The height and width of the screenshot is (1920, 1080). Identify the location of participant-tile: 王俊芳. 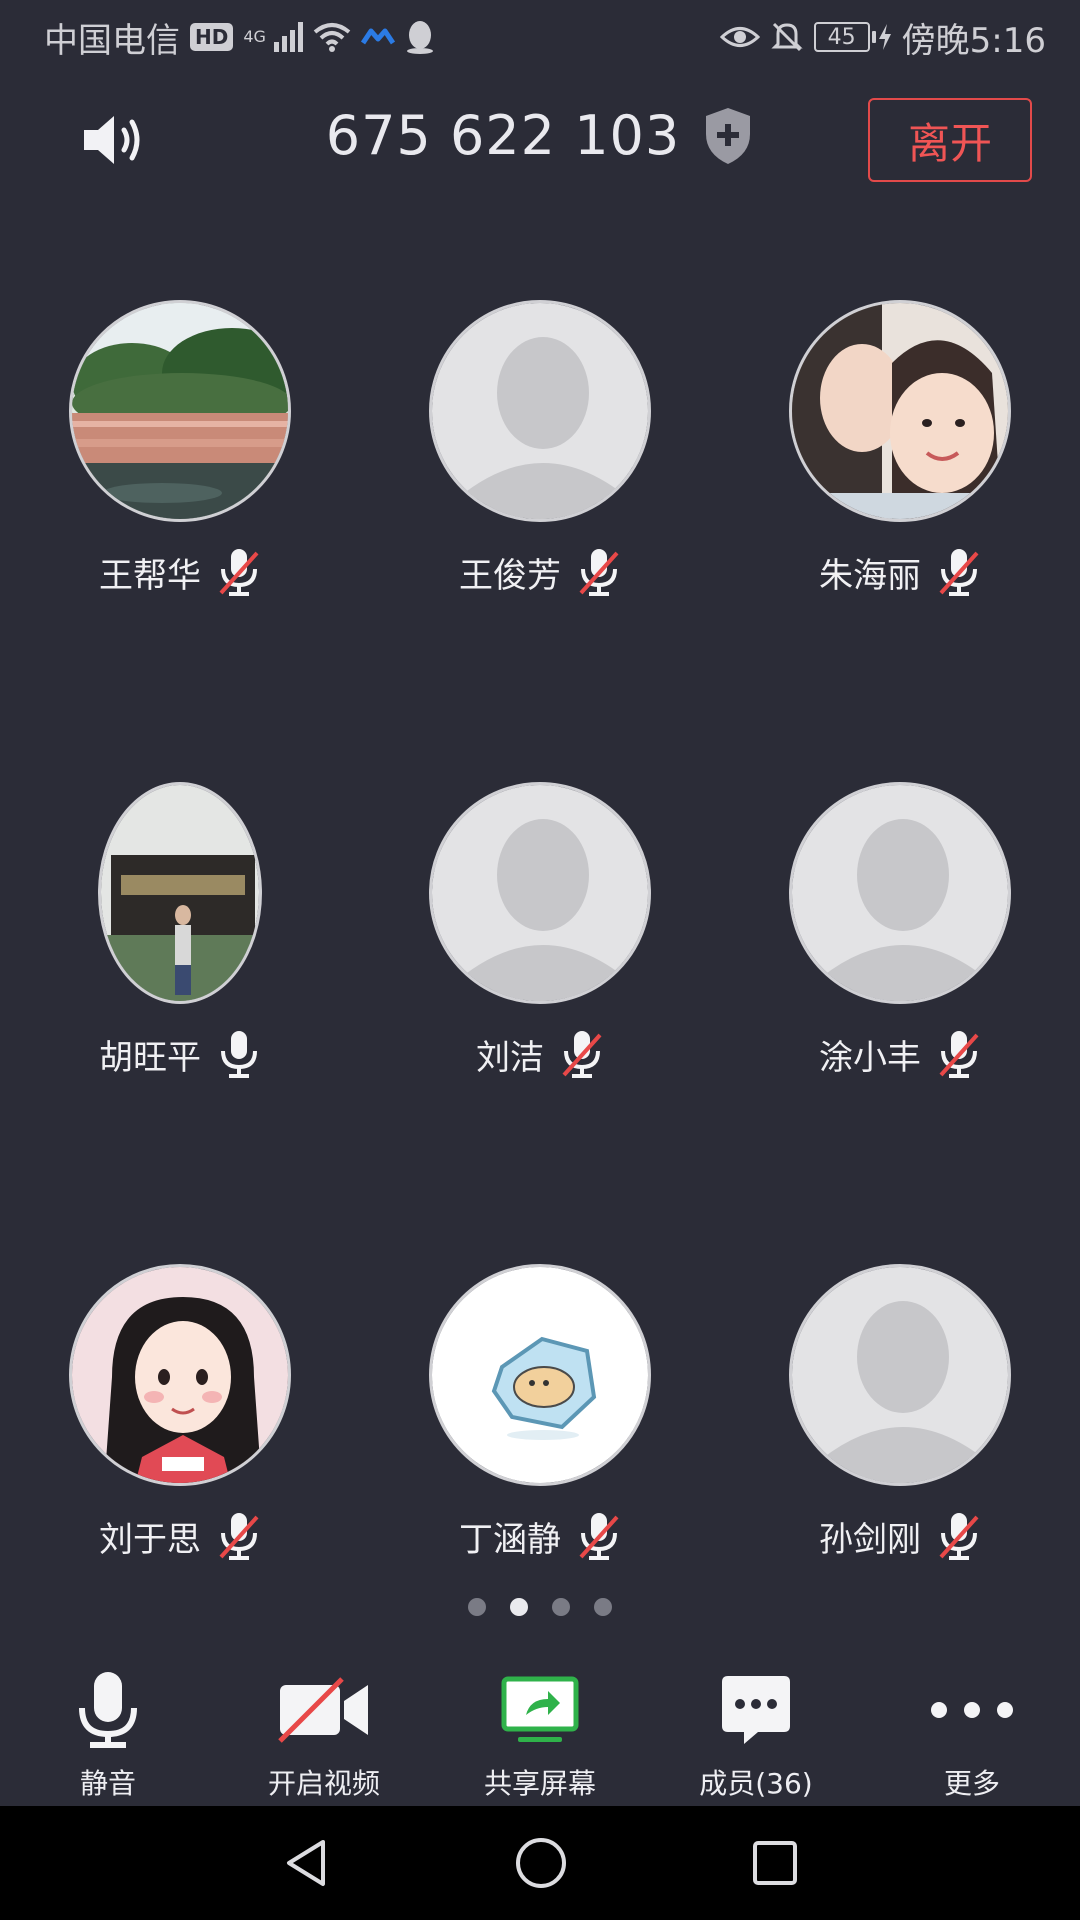
(540, 450).